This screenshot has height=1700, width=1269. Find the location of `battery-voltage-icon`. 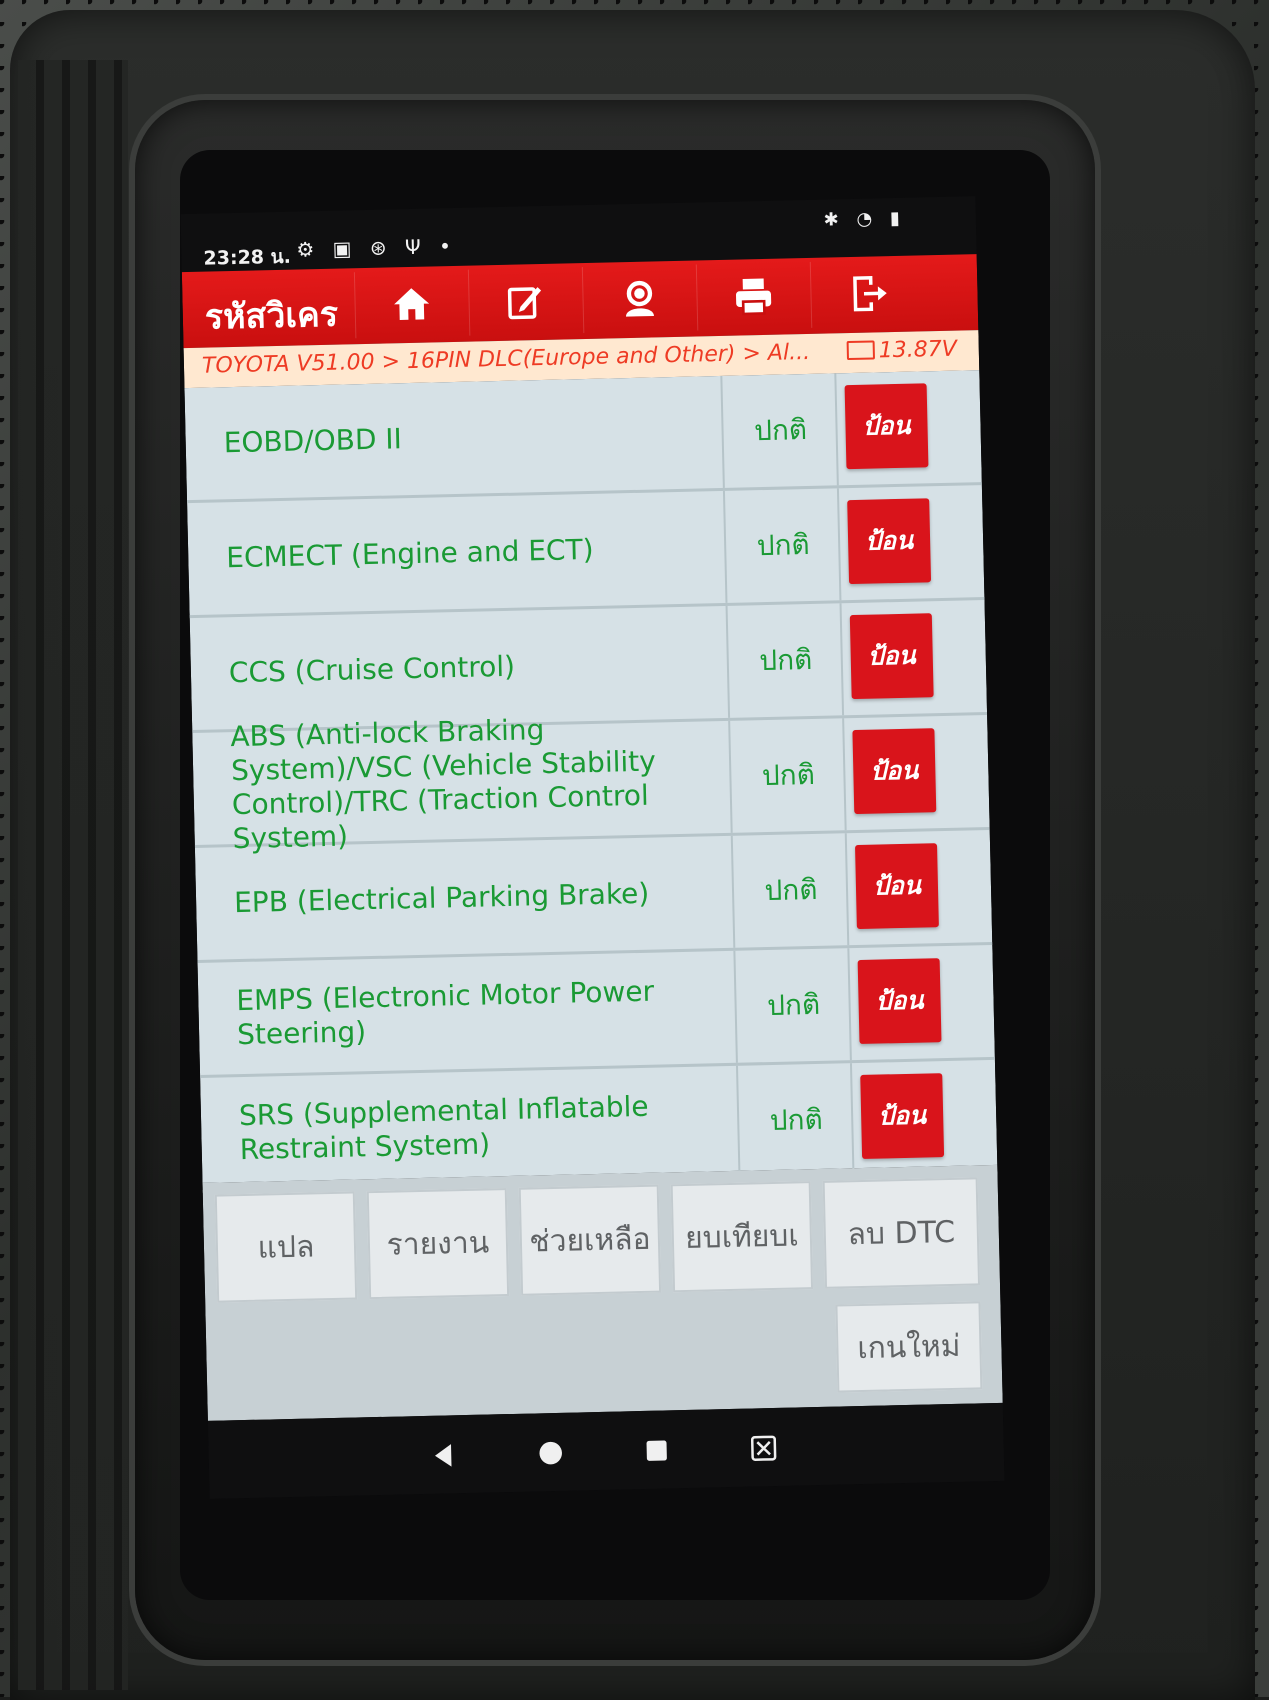

battery-voltage-icon is located at coordinates (860, 350).